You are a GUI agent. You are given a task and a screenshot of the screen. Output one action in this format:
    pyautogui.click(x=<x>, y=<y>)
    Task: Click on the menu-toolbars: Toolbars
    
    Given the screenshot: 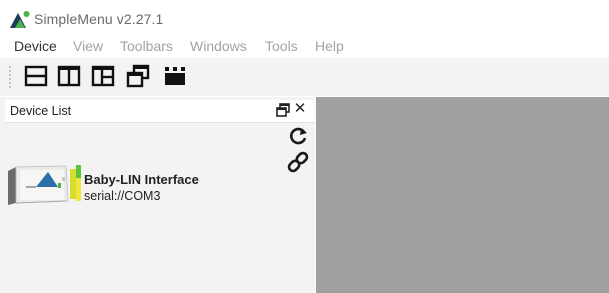 What is the action you would take?
    pyautogui.click(x=146, y=46)
    